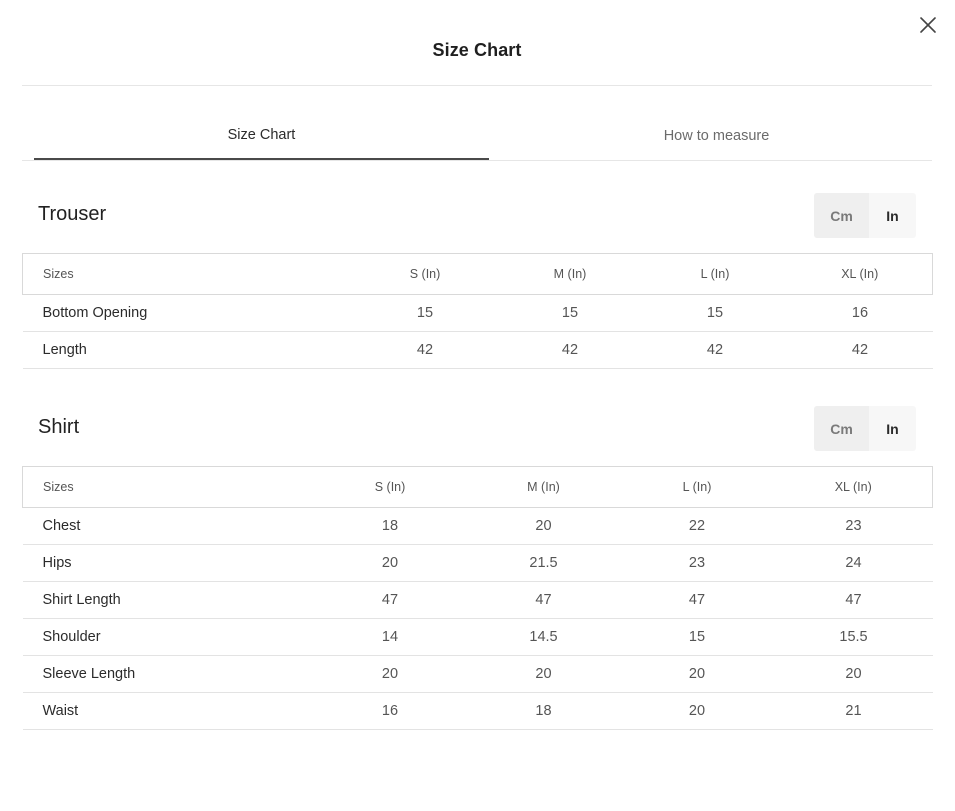 The height and width of the screenshot is (811, 955). I want to click on row-label: Chest, so click(167, 526).